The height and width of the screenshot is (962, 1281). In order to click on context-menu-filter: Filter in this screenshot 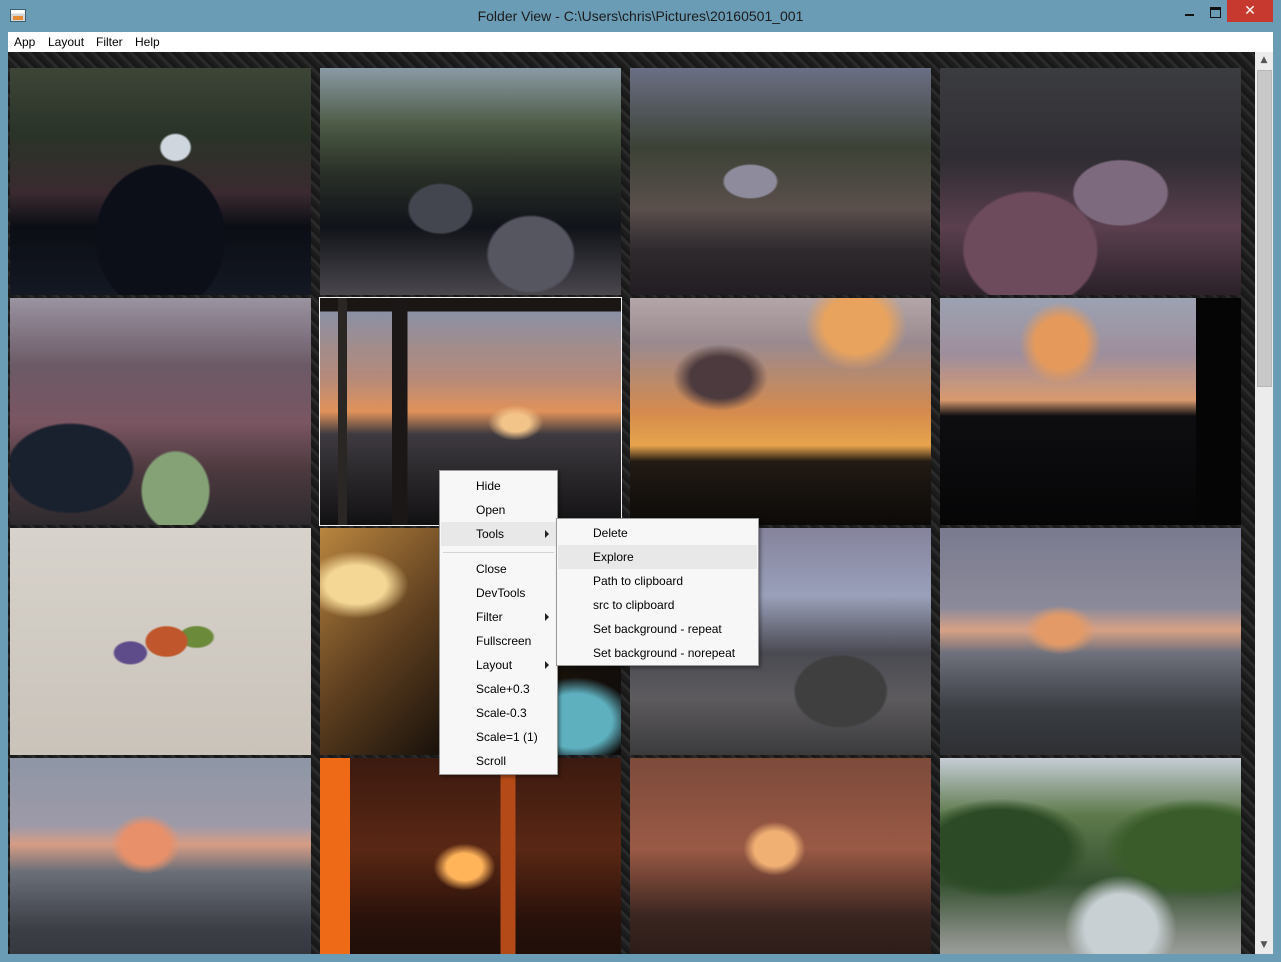, I will do `click(498, 617)`.